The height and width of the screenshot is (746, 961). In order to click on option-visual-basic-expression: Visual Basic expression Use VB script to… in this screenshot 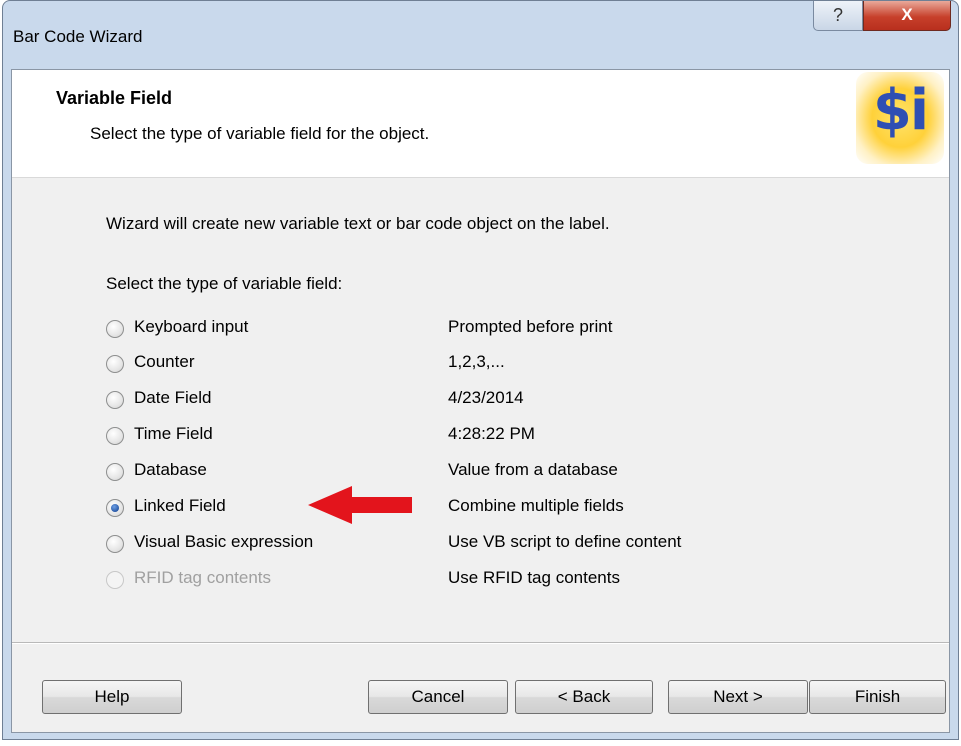, I will do `click(406, 545)`.